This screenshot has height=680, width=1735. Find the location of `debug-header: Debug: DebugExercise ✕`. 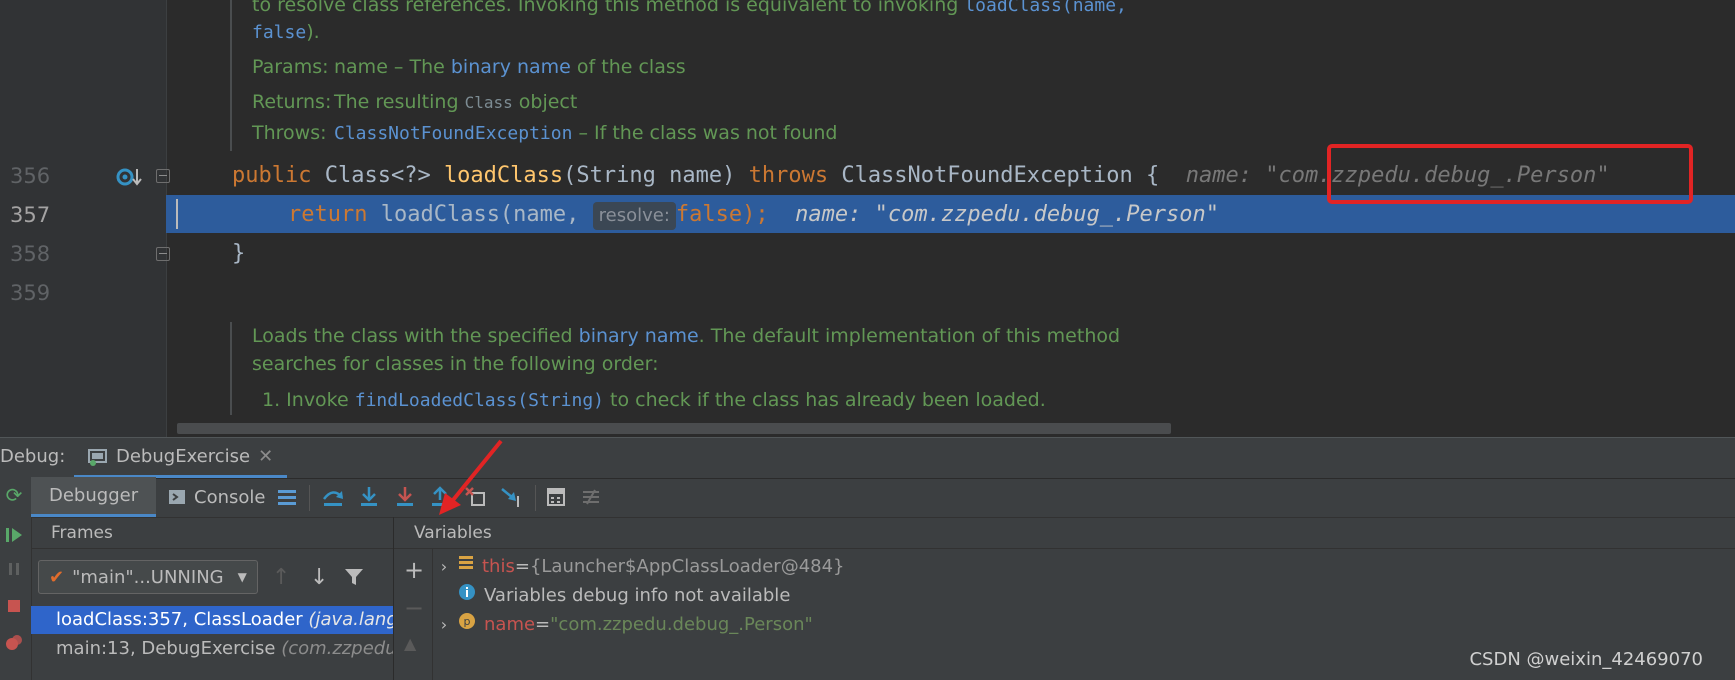

debug-header: Debug: DebugExercise ✕ is located at coordinates (867, 458).